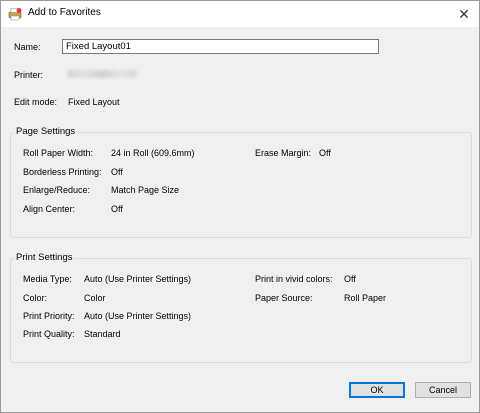  What do you see at coordinates (27, 47) in the screenshot?
I see `name-label: Name:` at bounding box center [27, 47].